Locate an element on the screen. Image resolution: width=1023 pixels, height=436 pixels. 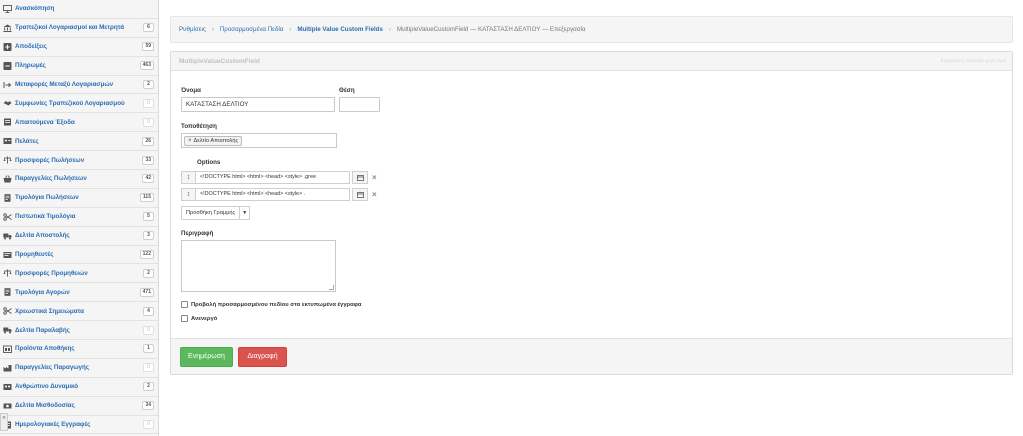
resize-handle-icon is located at coordinates (331, 287).